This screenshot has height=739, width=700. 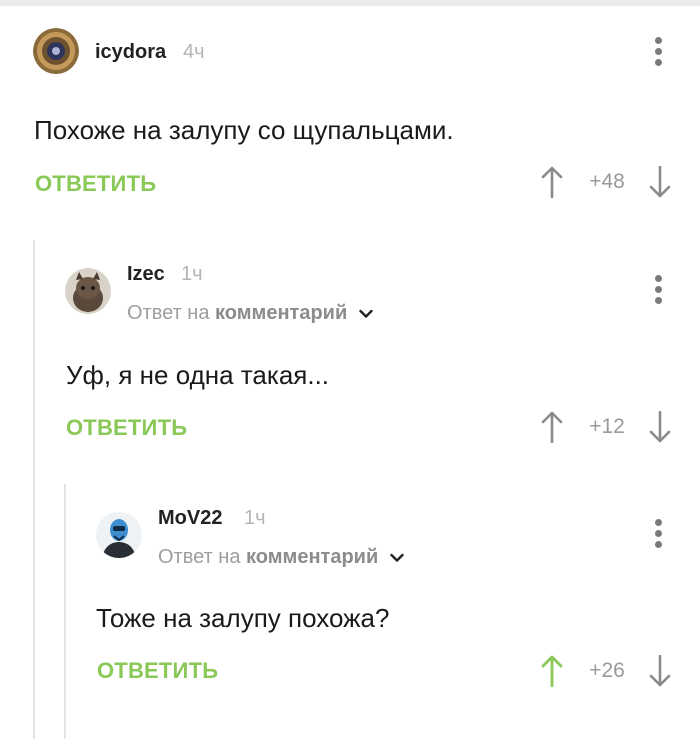 What do you see at coordinates (157, 671) in the screenshot?
I see `reply-button: ОТВЕТИТЬ` at bounding box center [157, 671].